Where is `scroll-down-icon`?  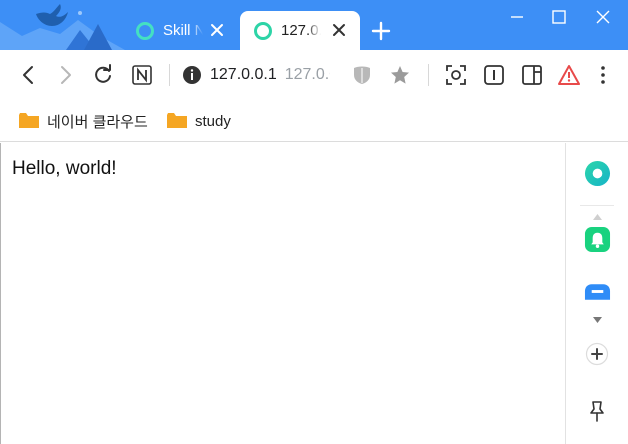
scroll-down-icon is located at coordinates (597, 320).